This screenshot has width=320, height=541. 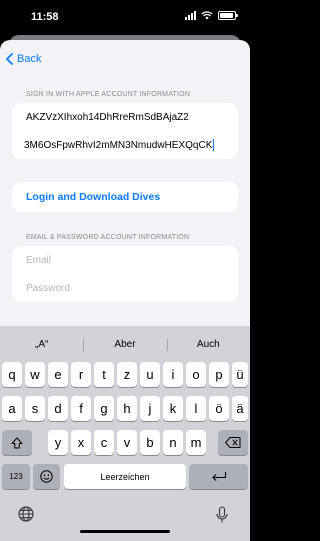 I want to click on key-w: w, so click(x=35, y=374).